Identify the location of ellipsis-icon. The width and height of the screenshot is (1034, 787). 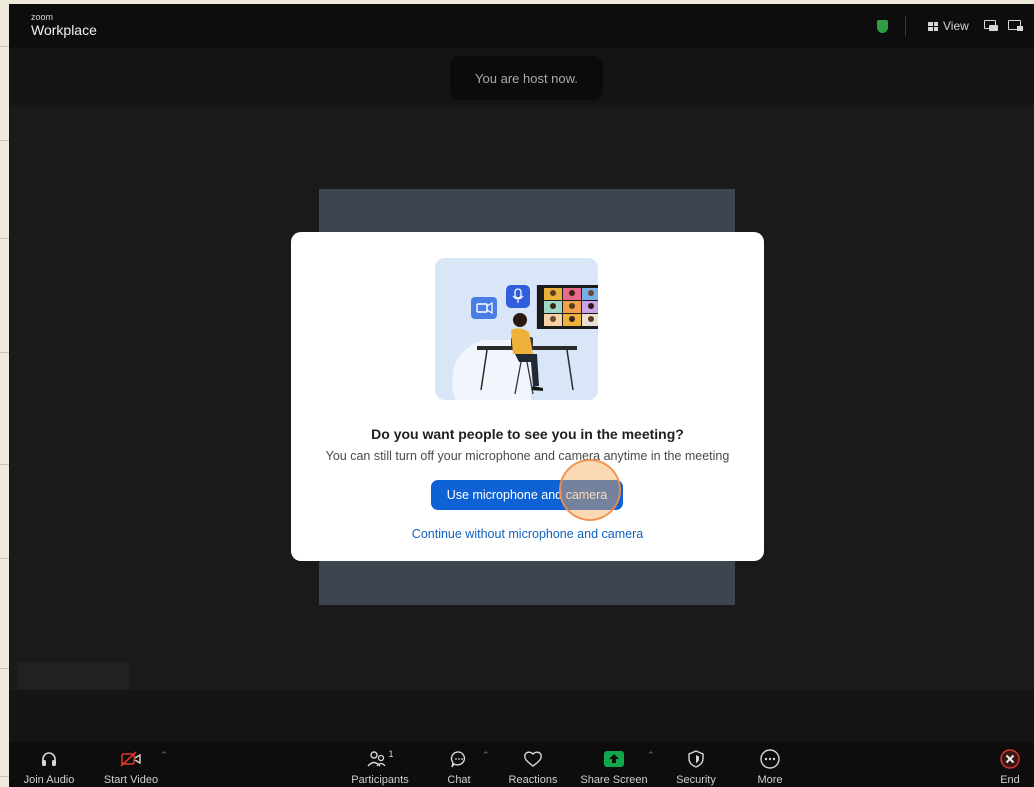
(770, 759).